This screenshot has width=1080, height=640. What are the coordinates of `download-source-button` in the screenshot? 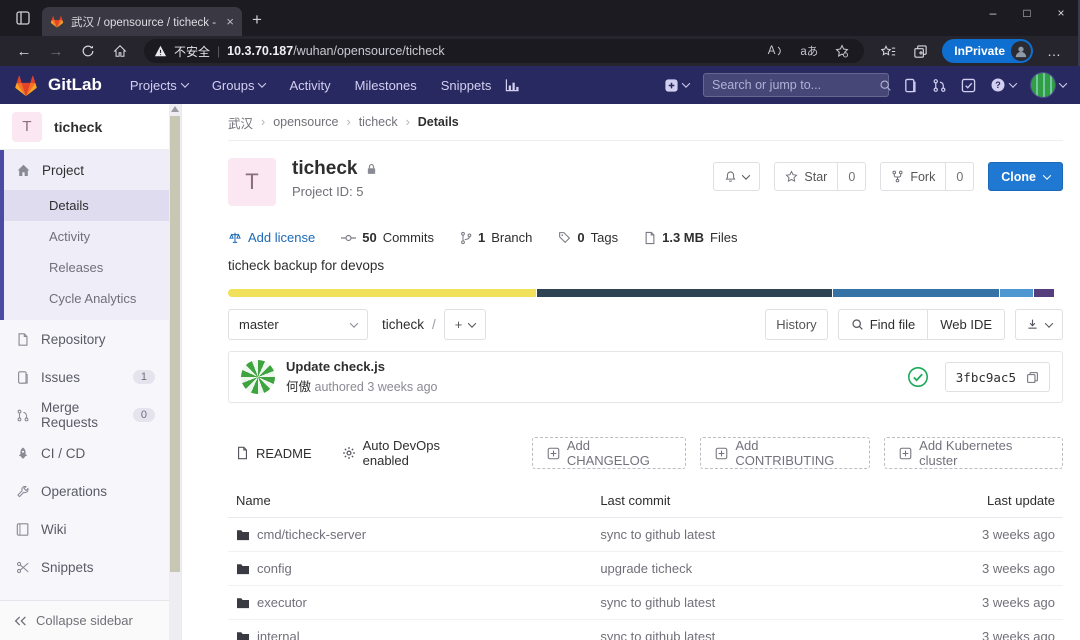 It's located at (1039, 324).